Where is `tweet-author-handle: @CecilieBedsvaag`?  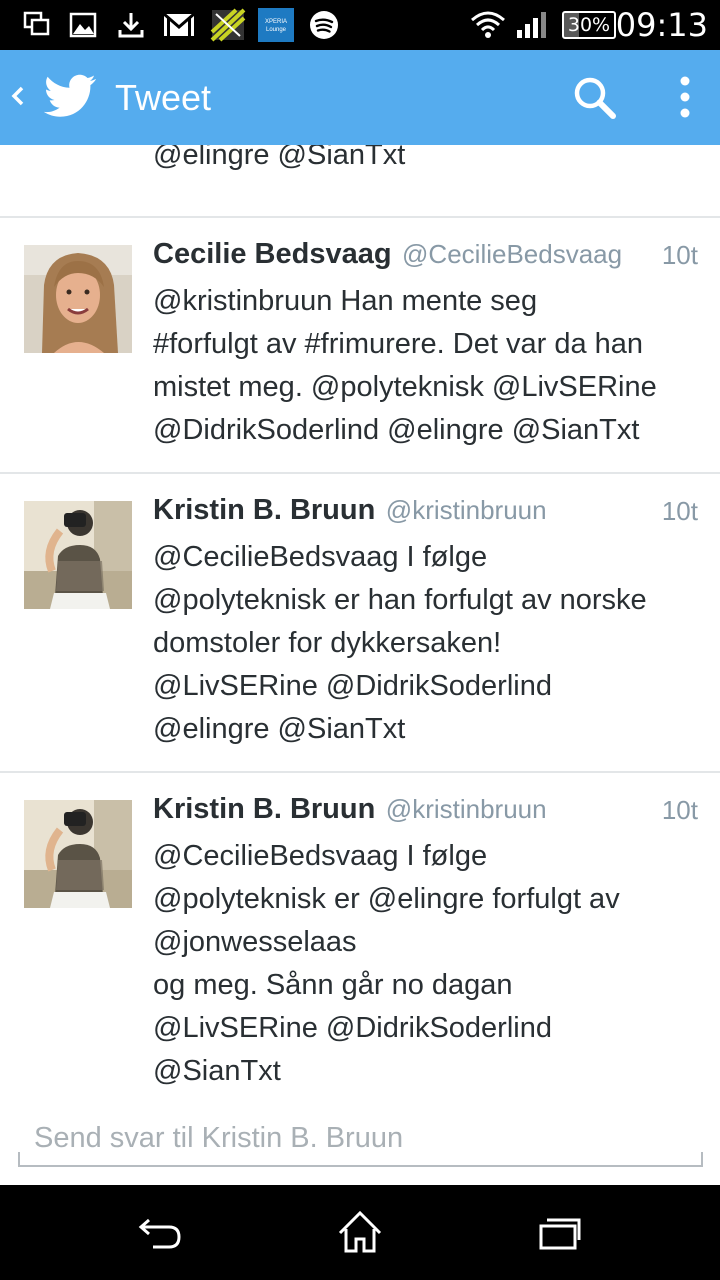
tweet-author-handle: @CecilieBedsvaag is located at coordinates (512, 254).